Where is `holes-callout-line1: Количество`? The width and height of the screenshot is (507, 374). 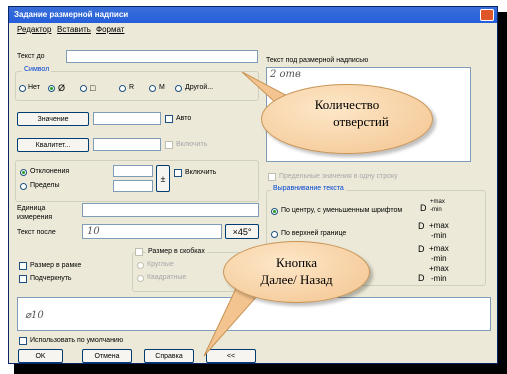
holes-callout-line1: Количество is located at coordinates (347, 104).